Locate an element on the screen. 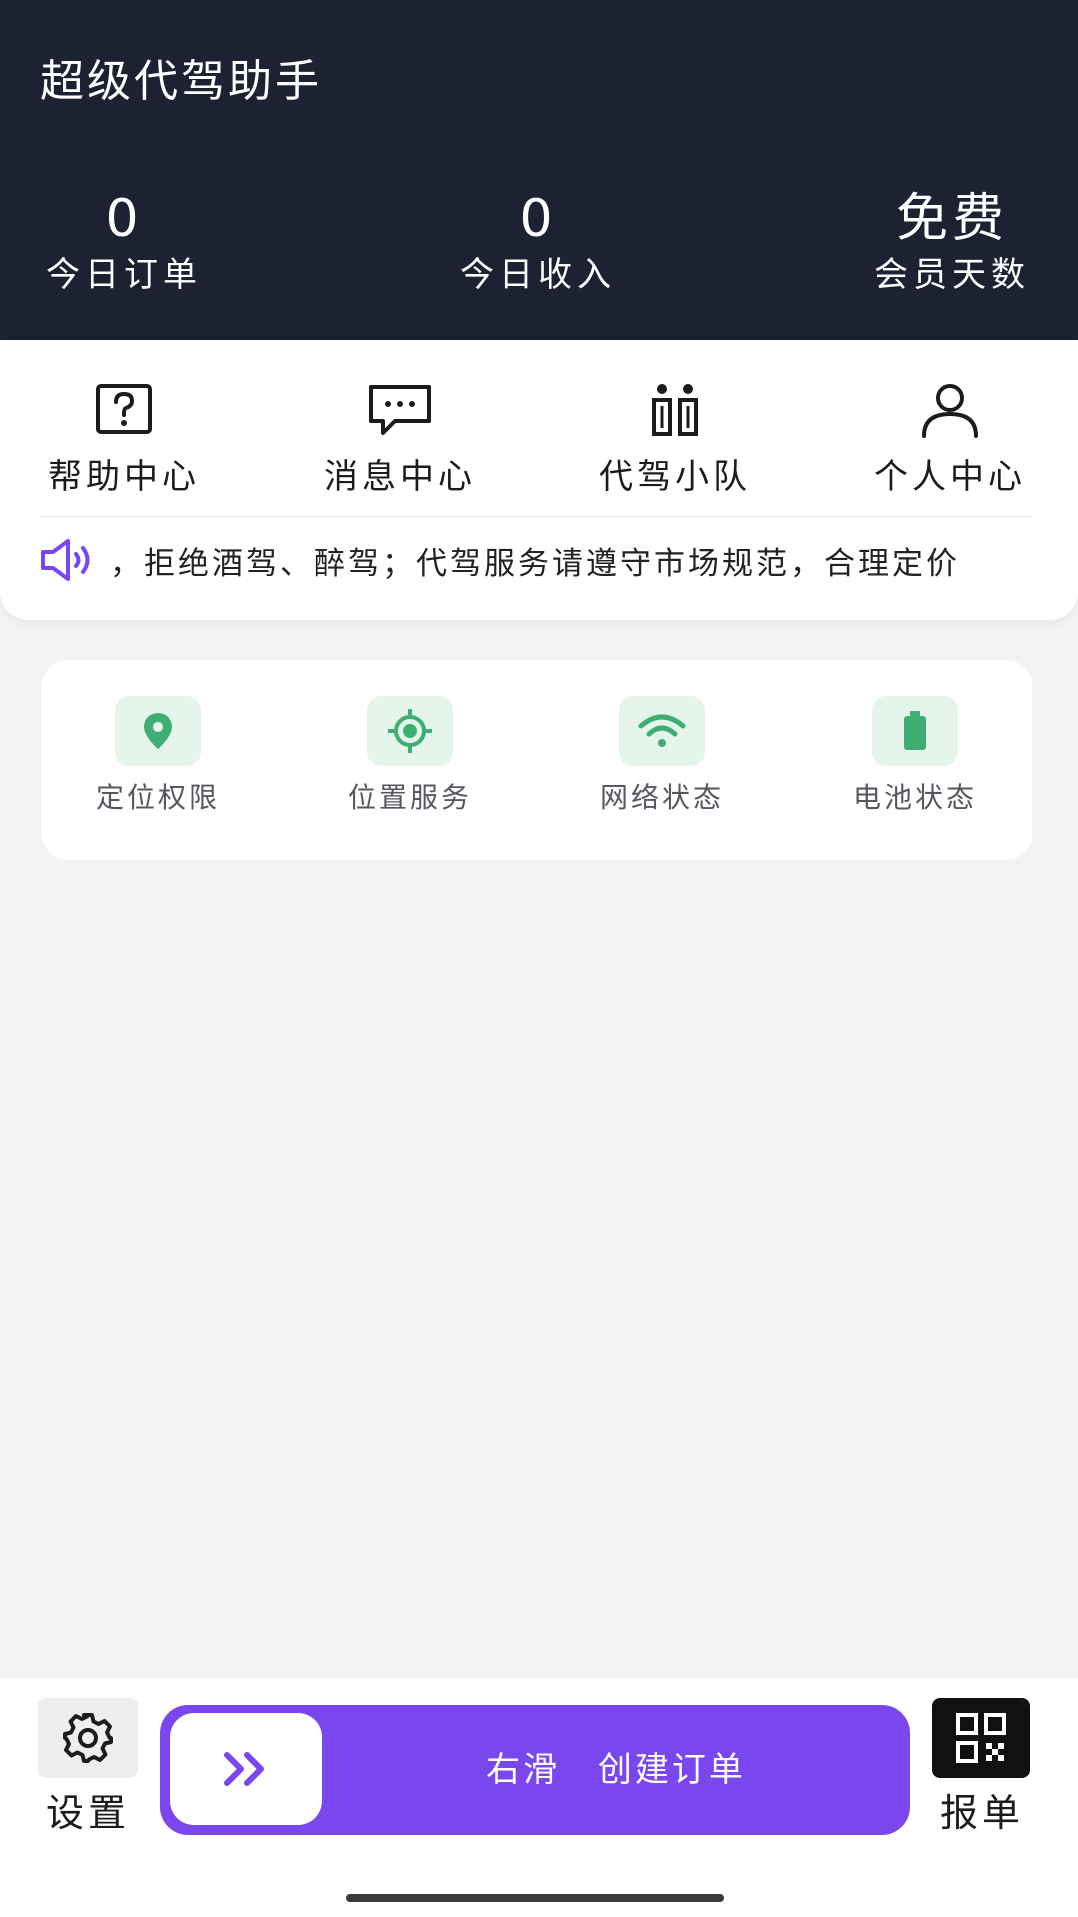 The image size is (1078, 1917). stat-label: 今日订单 is located at coordinates (124, 275).